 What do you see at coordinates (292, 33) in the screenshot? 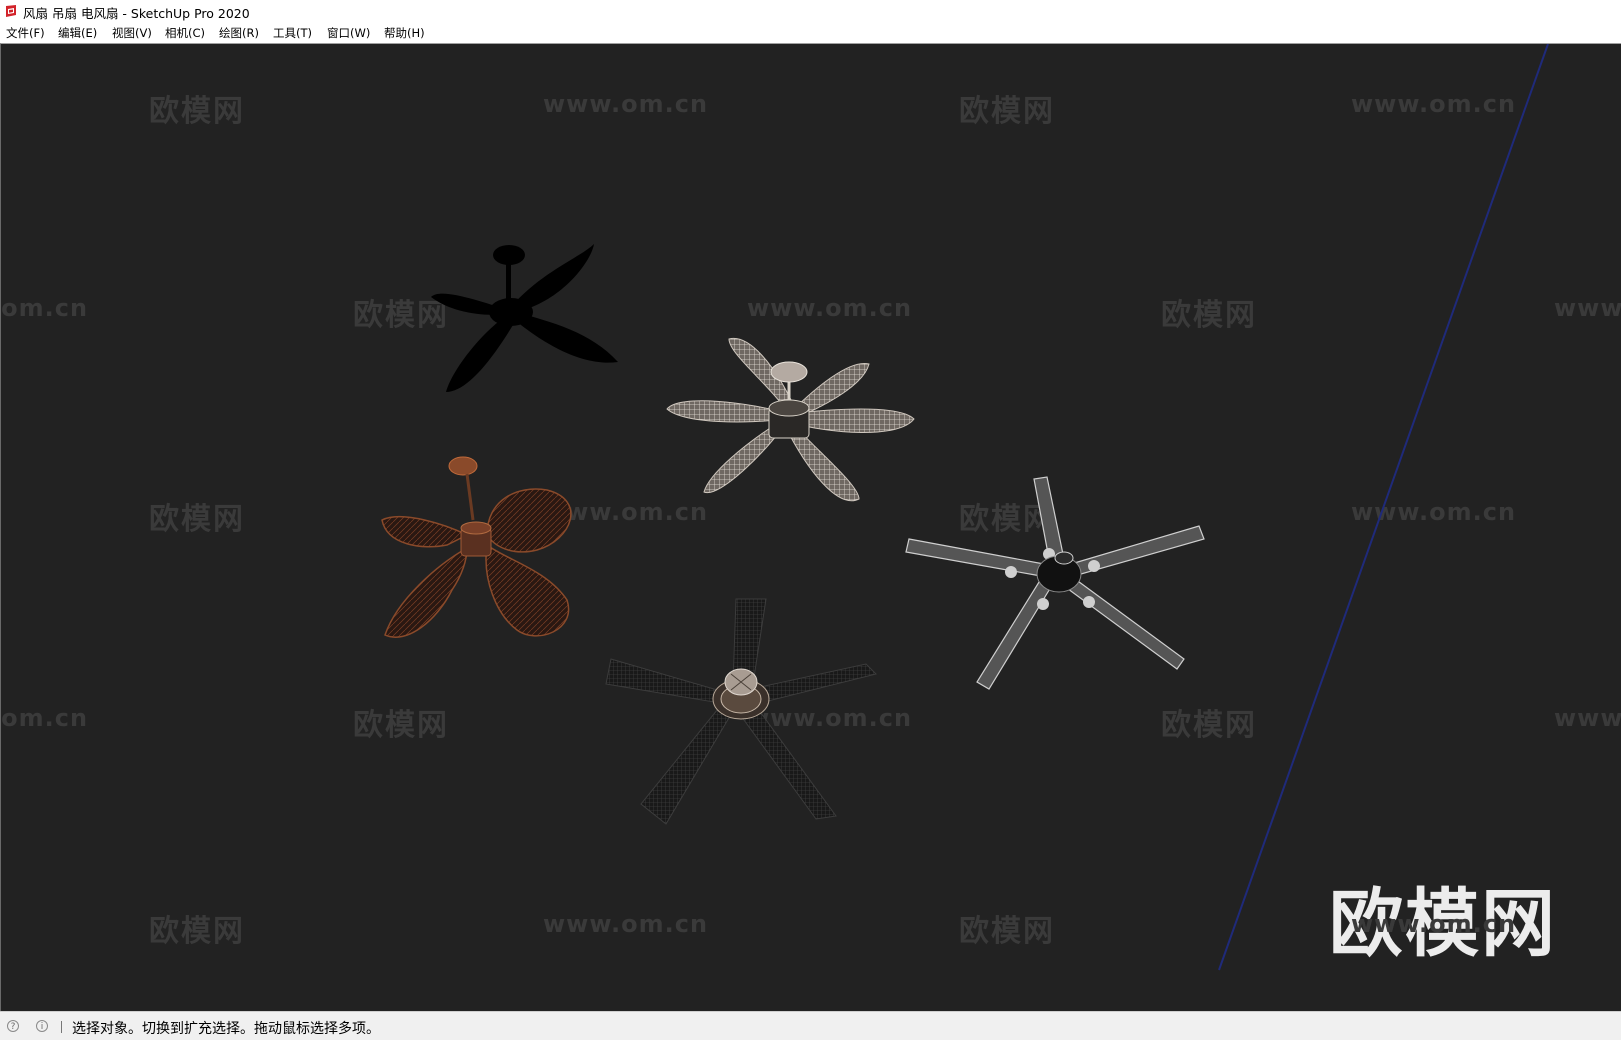
I see `menu-tools: 工具(T)` at bounding box center [292, 33].